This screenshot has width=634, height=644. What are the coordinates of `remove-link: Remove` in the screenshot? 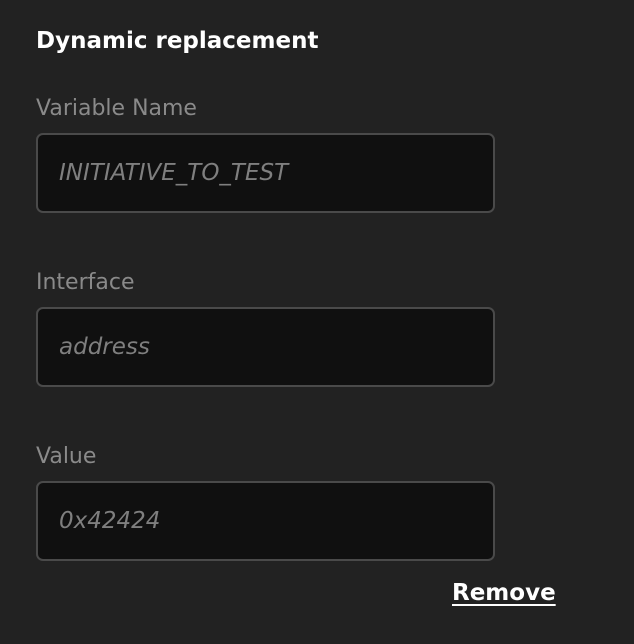 It's located at (504, 593).